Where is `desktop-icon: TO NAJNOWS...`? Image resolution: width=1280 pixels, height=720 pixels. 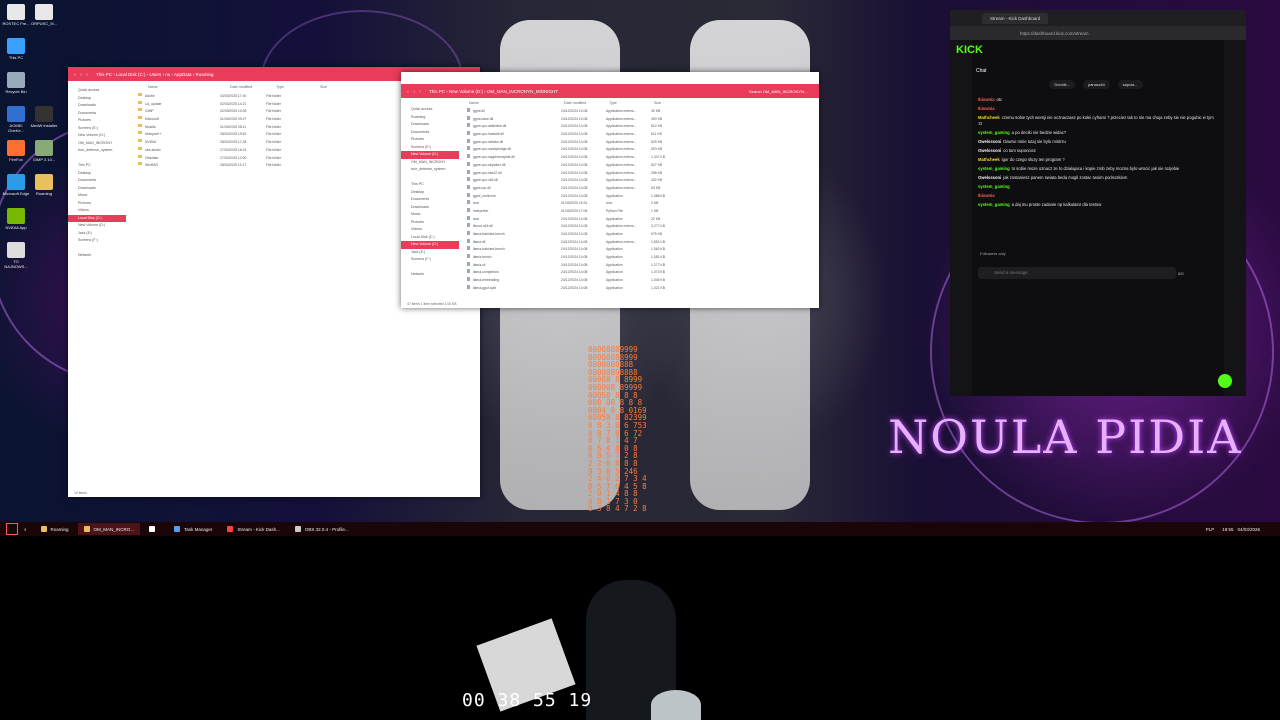
desktop-icon: TO NAJNOWS... is located at coordinates (16, 255).